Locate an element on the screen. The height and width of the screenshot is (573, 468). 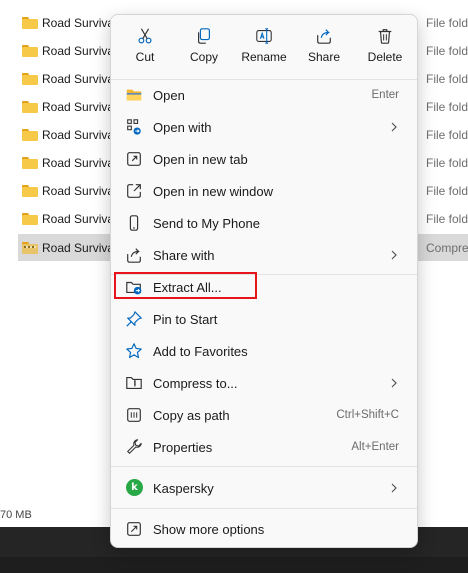
open-with-icon is located at coordinates (134, 127).